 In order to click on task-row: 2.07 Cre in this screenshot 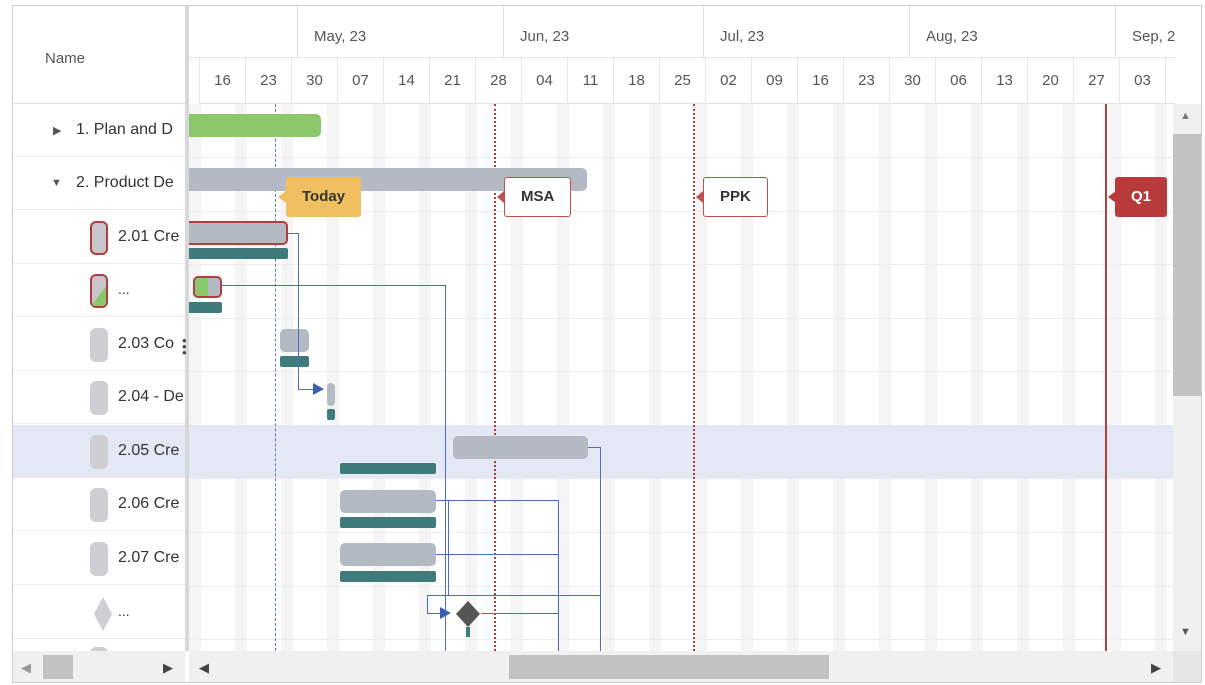, I will do `click(99, 558)`.